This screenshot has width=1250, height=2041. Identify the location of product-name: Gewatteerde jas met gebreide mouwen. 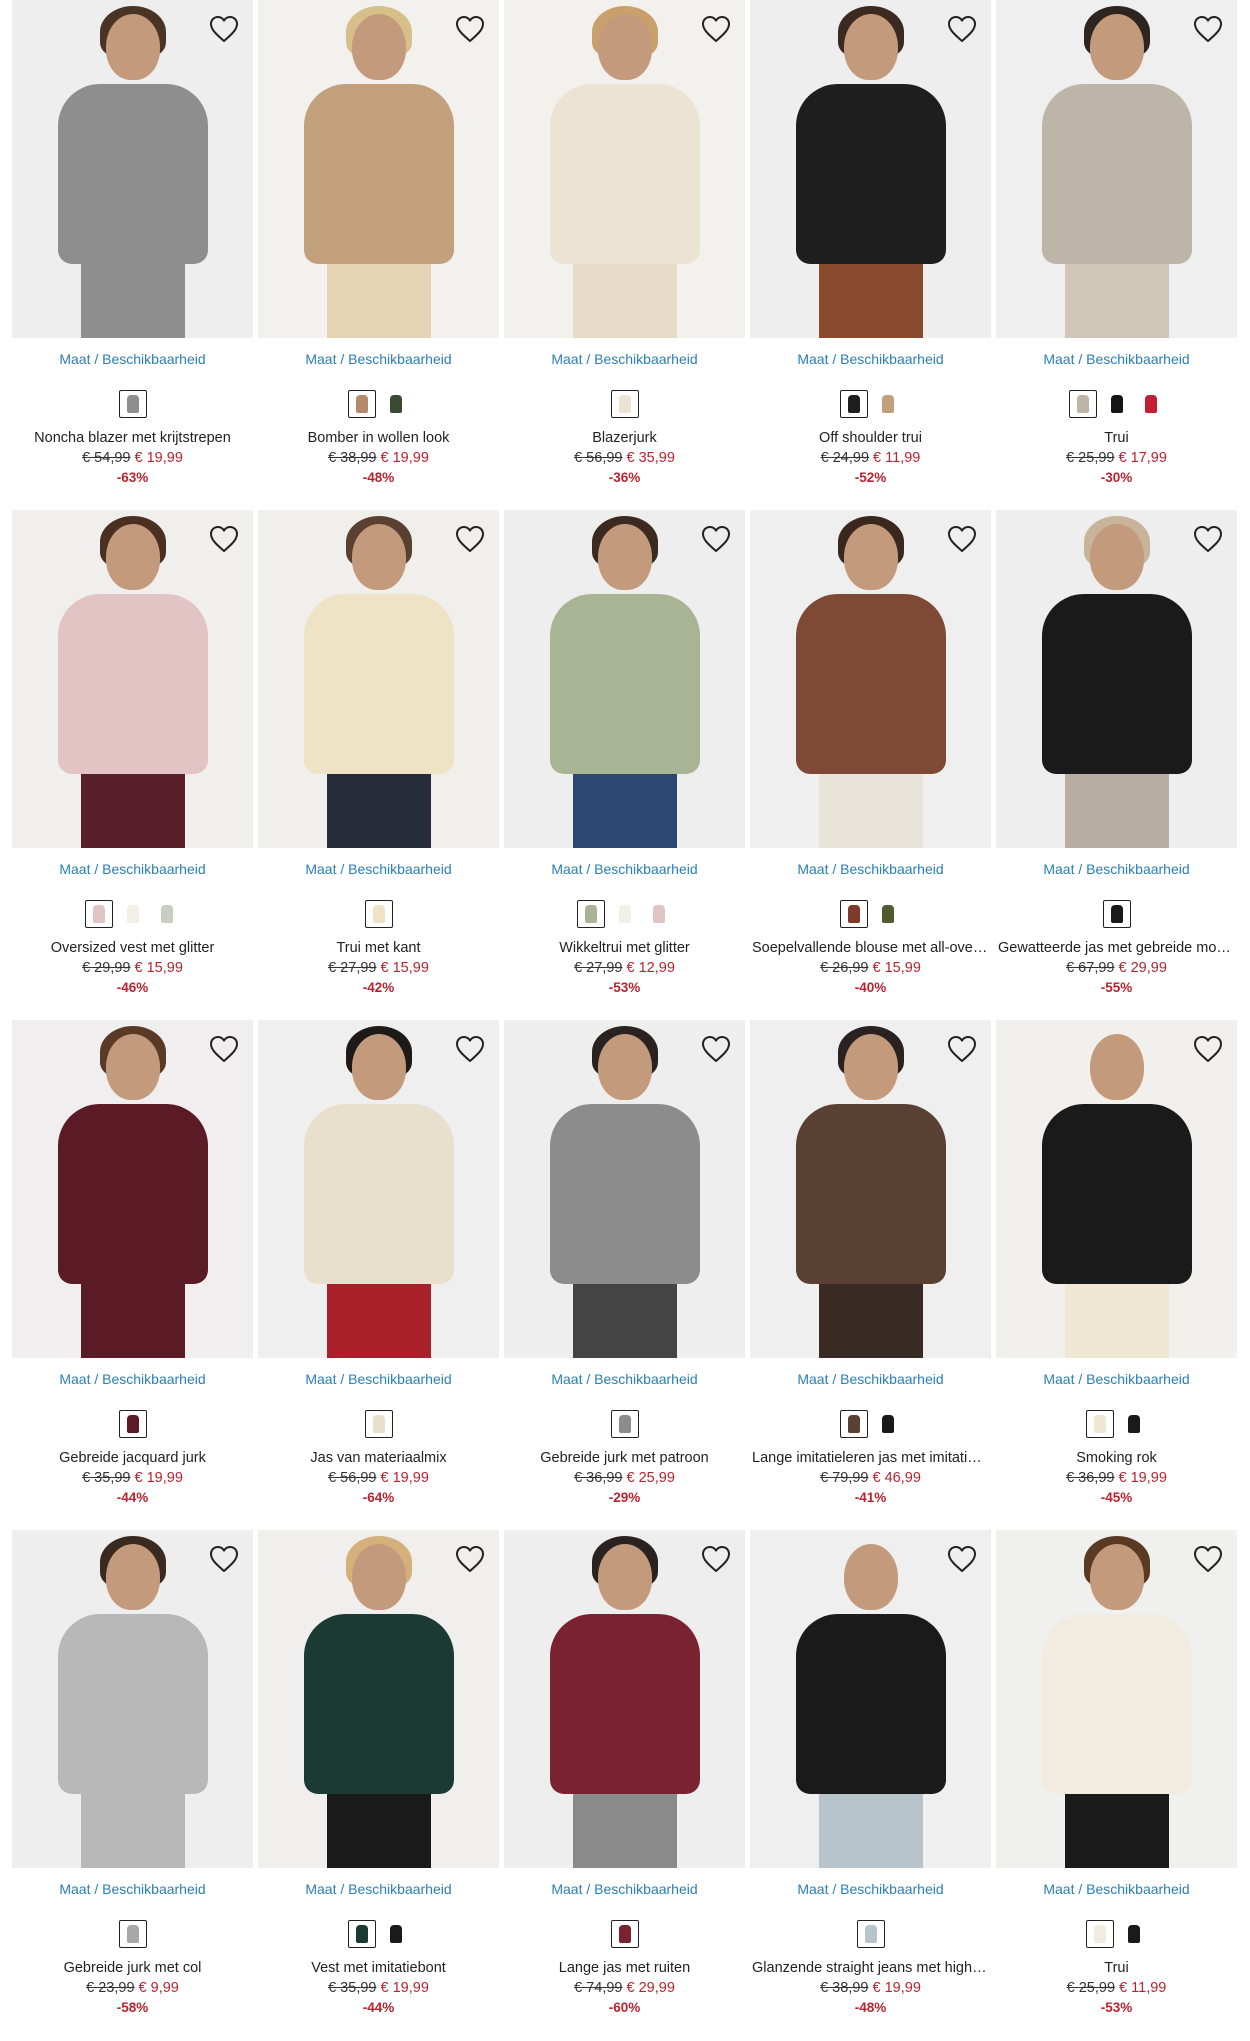
(1116, 948).